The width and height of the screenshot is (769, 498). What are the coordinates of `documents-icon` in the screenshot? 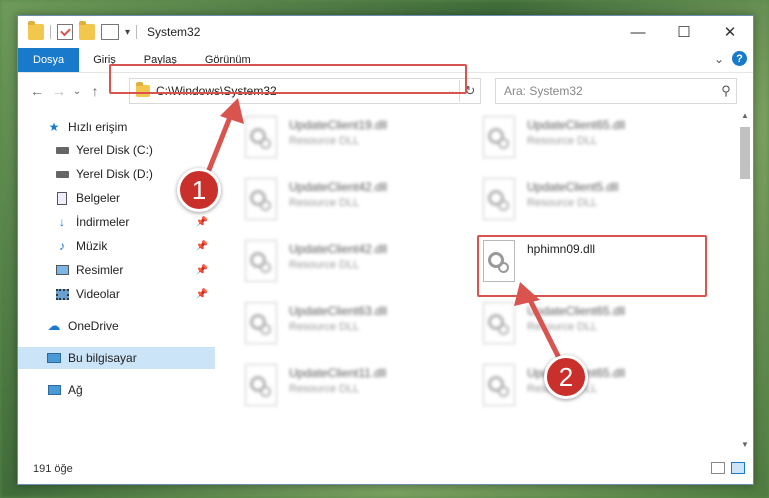 It's located at (62, 198).